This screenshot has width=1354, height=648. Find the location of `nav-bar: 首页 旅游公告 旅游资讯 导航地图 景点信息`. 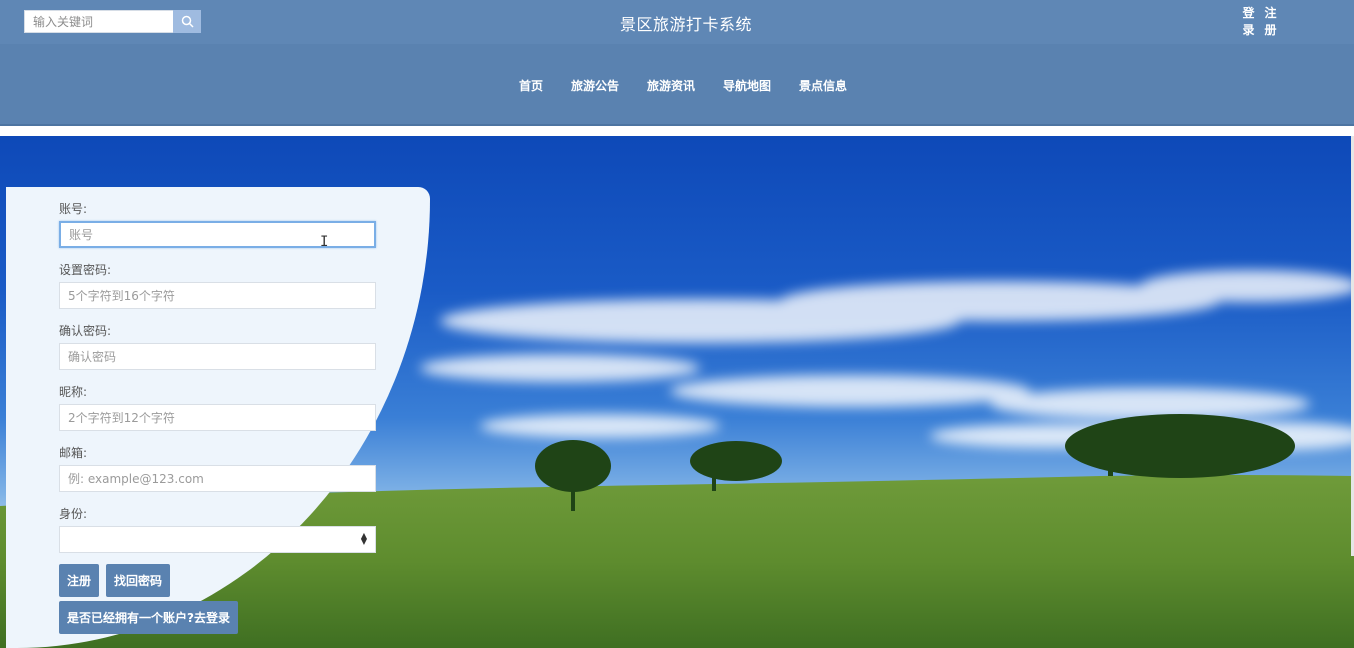

nav-bar: 首页 旅游公告 旅游资讯 导航地图 景点信息 is located at coordinates (677, 85).